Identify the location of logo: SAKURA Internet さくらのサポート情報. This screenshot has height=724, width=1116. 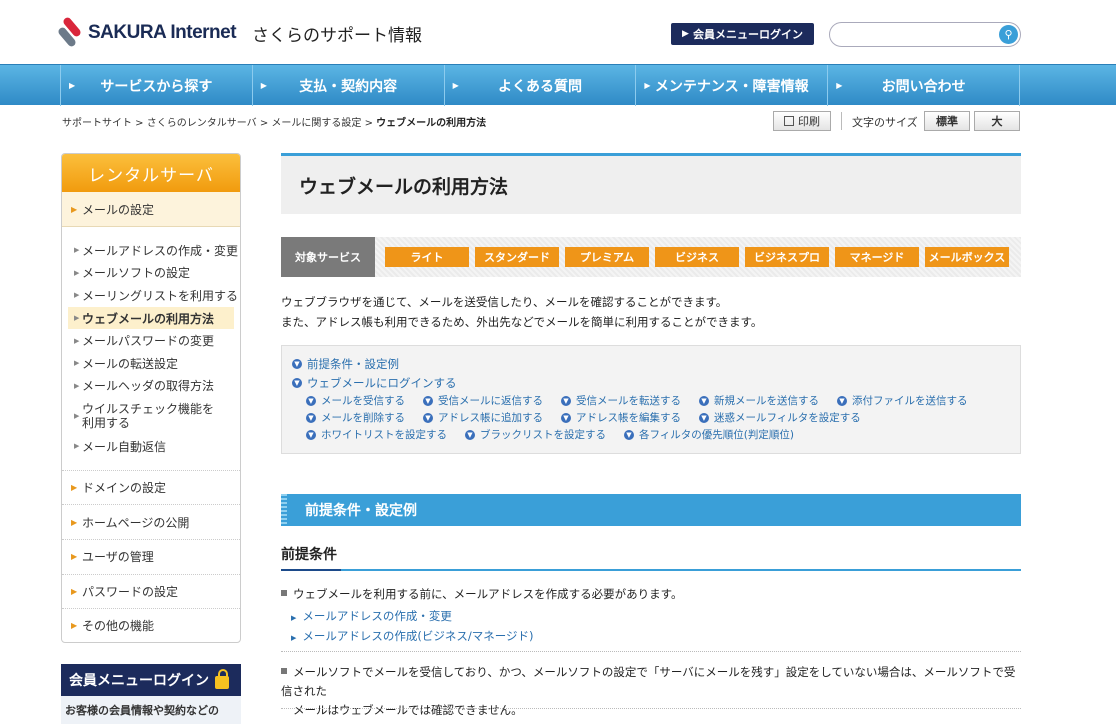
(239, 33).